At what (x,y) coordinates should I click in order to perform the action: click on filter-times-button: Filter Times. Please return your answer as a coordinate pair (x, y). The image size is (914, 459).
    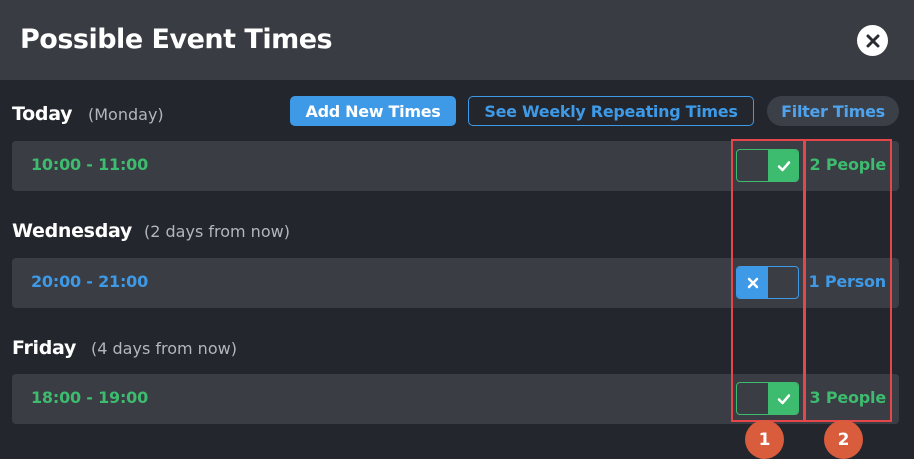
    Looking at the image, I should click on (833, 111).